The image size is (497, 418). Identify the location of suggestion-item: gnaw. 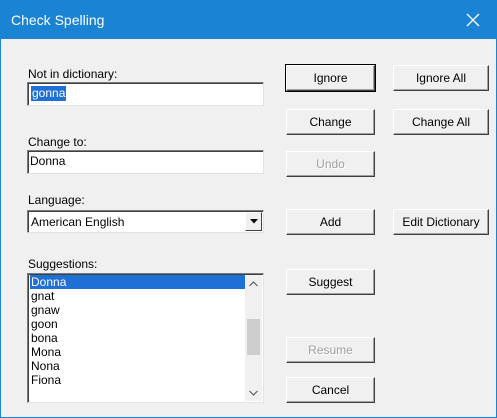
(138, 310).